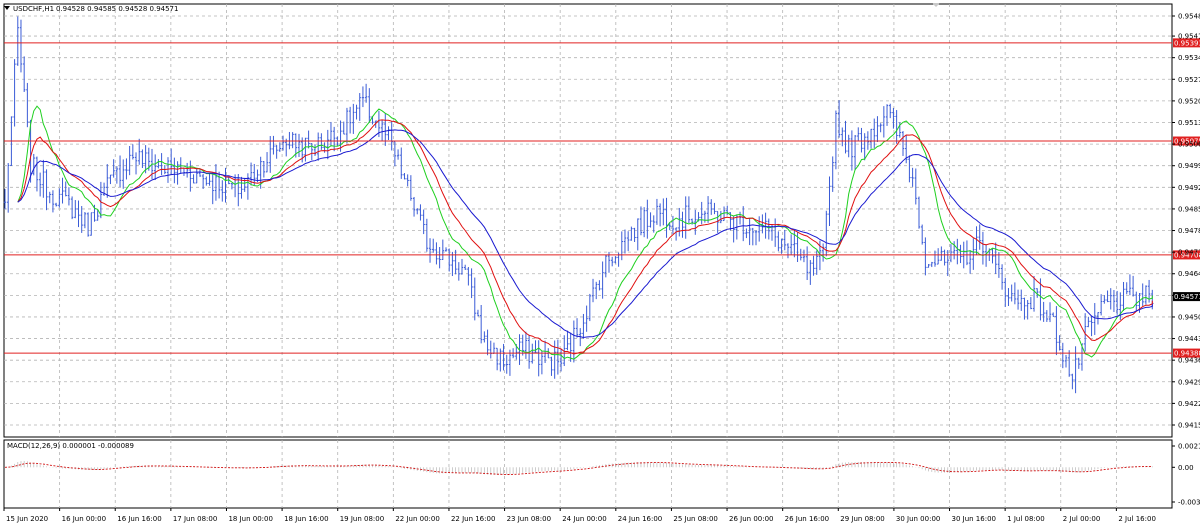  I want to click on price-tick-label: 0.94715, so click(1189, 253).